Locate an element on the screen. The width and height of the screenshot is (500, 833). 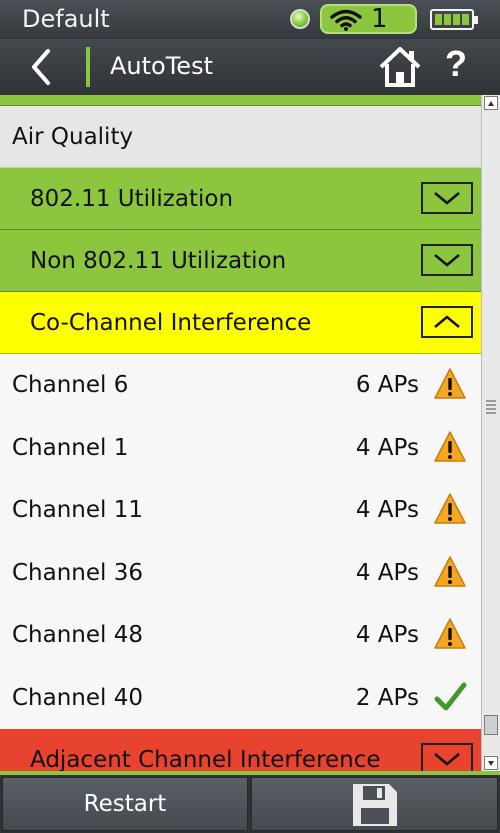
title-divider is located at coordinates (88, 67).